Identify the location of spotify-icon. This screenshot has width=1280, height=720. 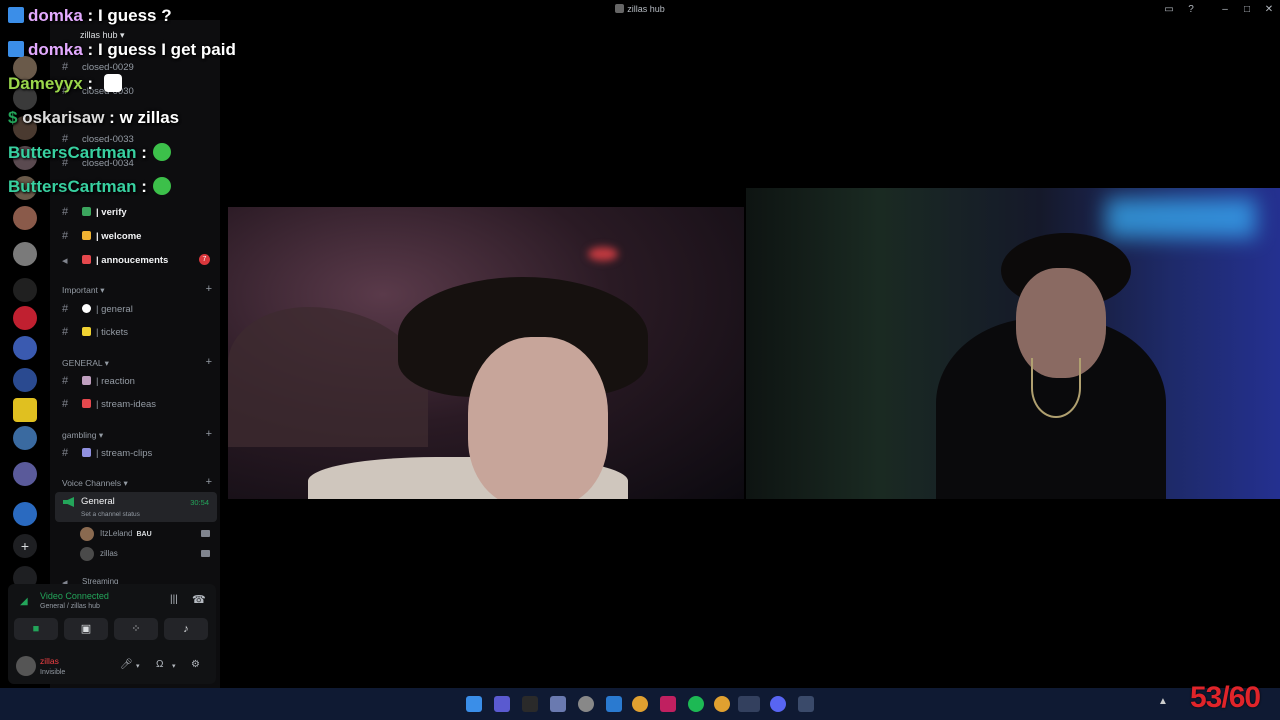
(696, 704).